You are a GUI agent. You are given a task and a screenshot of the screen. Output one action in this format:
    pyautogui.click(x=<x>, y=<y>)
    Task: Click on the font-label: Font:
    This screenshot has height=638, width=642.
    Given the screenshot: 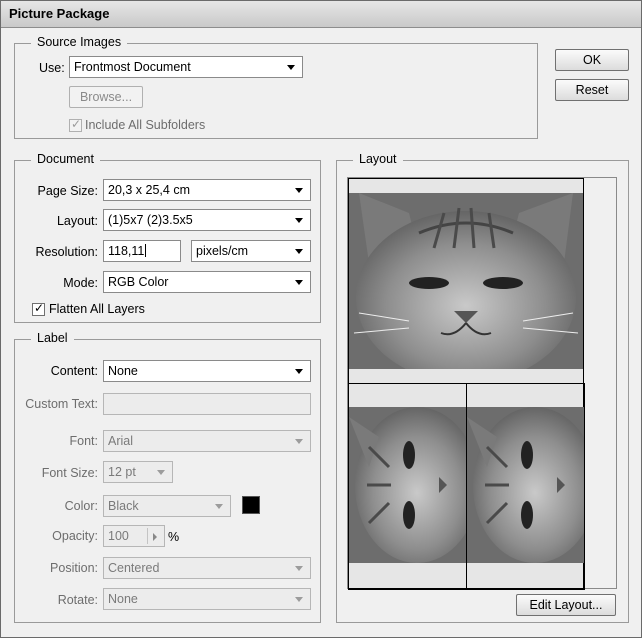 What is the action you would take?
    pyautogui.click(x=84, y=441)
    